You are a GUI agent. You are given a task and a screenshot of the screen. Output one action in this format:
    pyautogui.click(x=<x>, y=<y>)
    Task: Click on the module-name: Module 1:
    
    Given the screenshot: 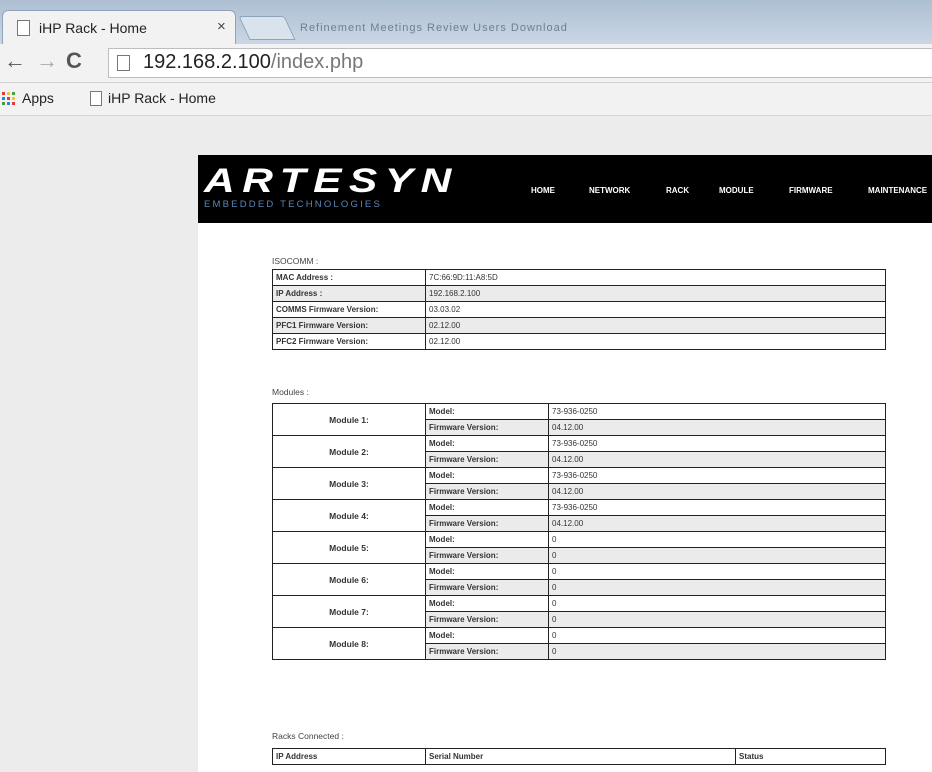 What is the action you would take?
    pyautogui.click(x=349, y=419)
    